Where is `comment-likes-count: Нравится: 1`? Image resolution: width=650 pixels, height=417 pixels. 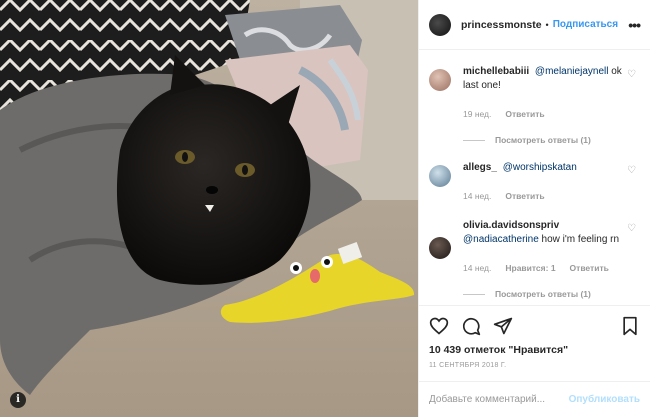 comment-likes-count: Нравится: 1 is located at coordinates (530, 268).